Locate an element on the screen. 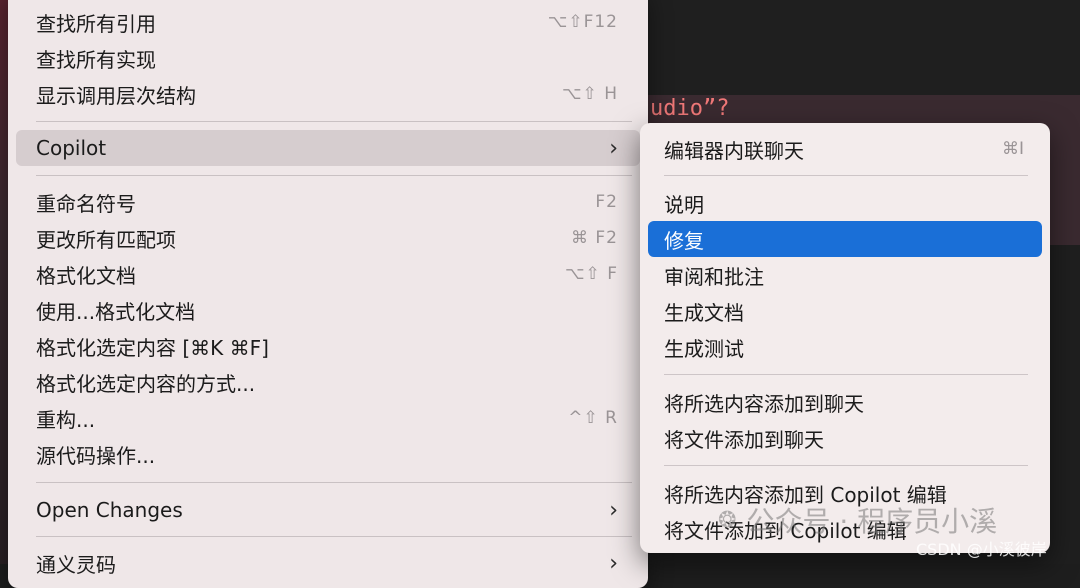 The height and width of the screenshot is (588, 1080). submenu-item-label: 生成文档 is located at coordinates (704, 312).